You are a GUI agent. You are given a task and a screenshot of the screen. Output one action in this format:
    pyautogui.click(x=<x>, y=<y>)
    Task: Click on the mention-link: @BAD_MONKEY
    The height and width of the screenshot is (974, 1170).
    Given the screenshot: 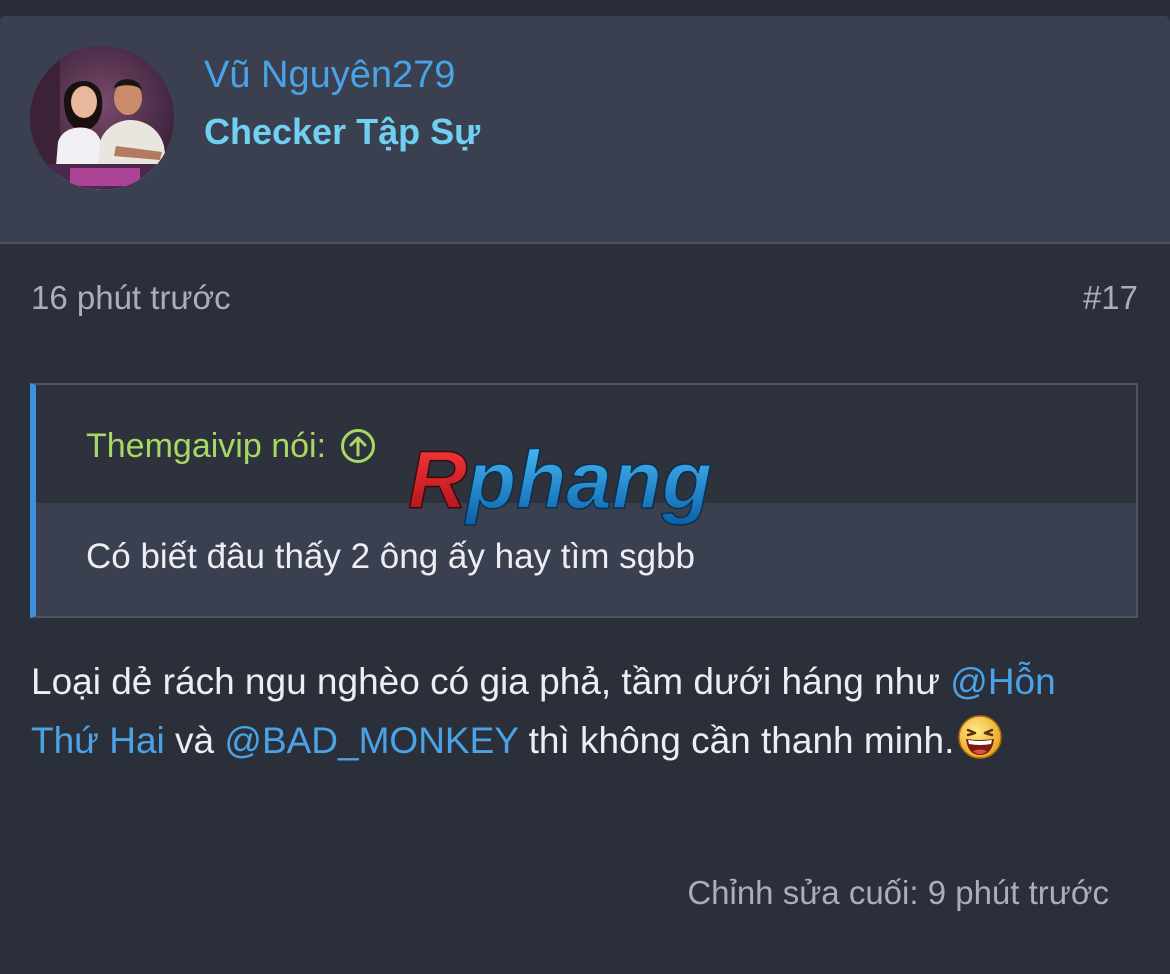 What is the action you would take?
    pyautogui.click(x=371, y=740)
    